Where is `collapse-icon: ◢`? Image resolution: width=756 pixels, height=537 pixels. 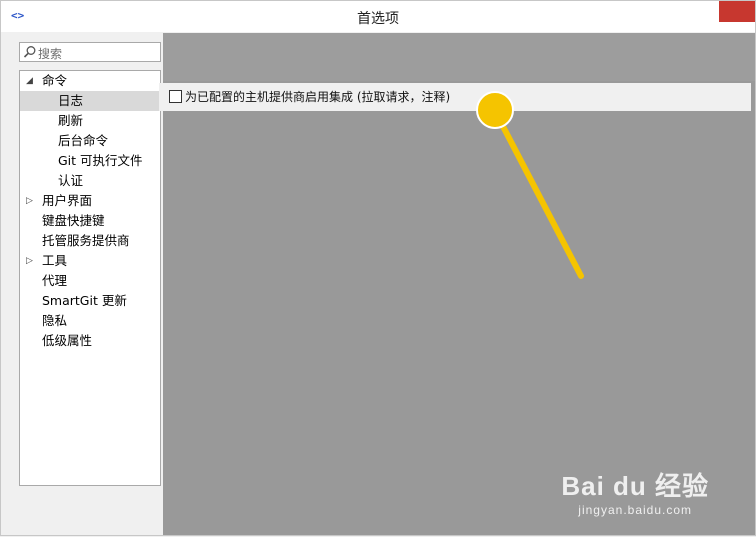
collapse-icon: ◢ is located at coordinates (29, 81).